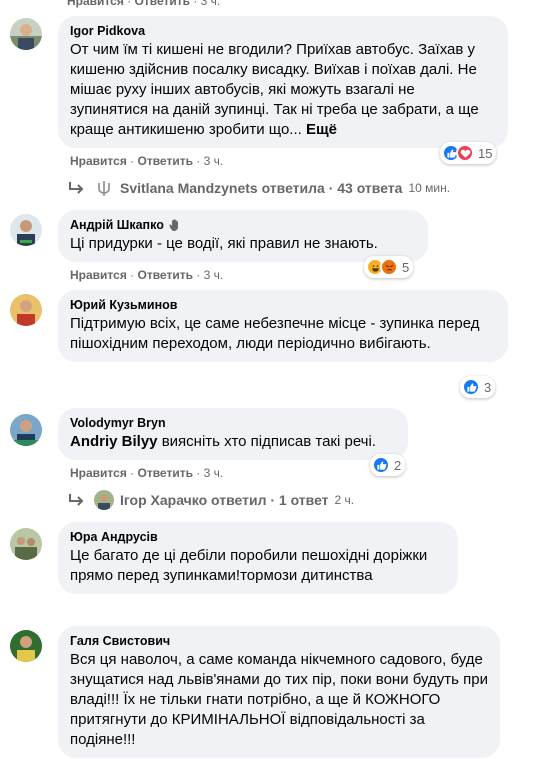 This screenshot has height=759, width=543. I want to click on comment-author: Igor Pidkova, so click(283, 31).